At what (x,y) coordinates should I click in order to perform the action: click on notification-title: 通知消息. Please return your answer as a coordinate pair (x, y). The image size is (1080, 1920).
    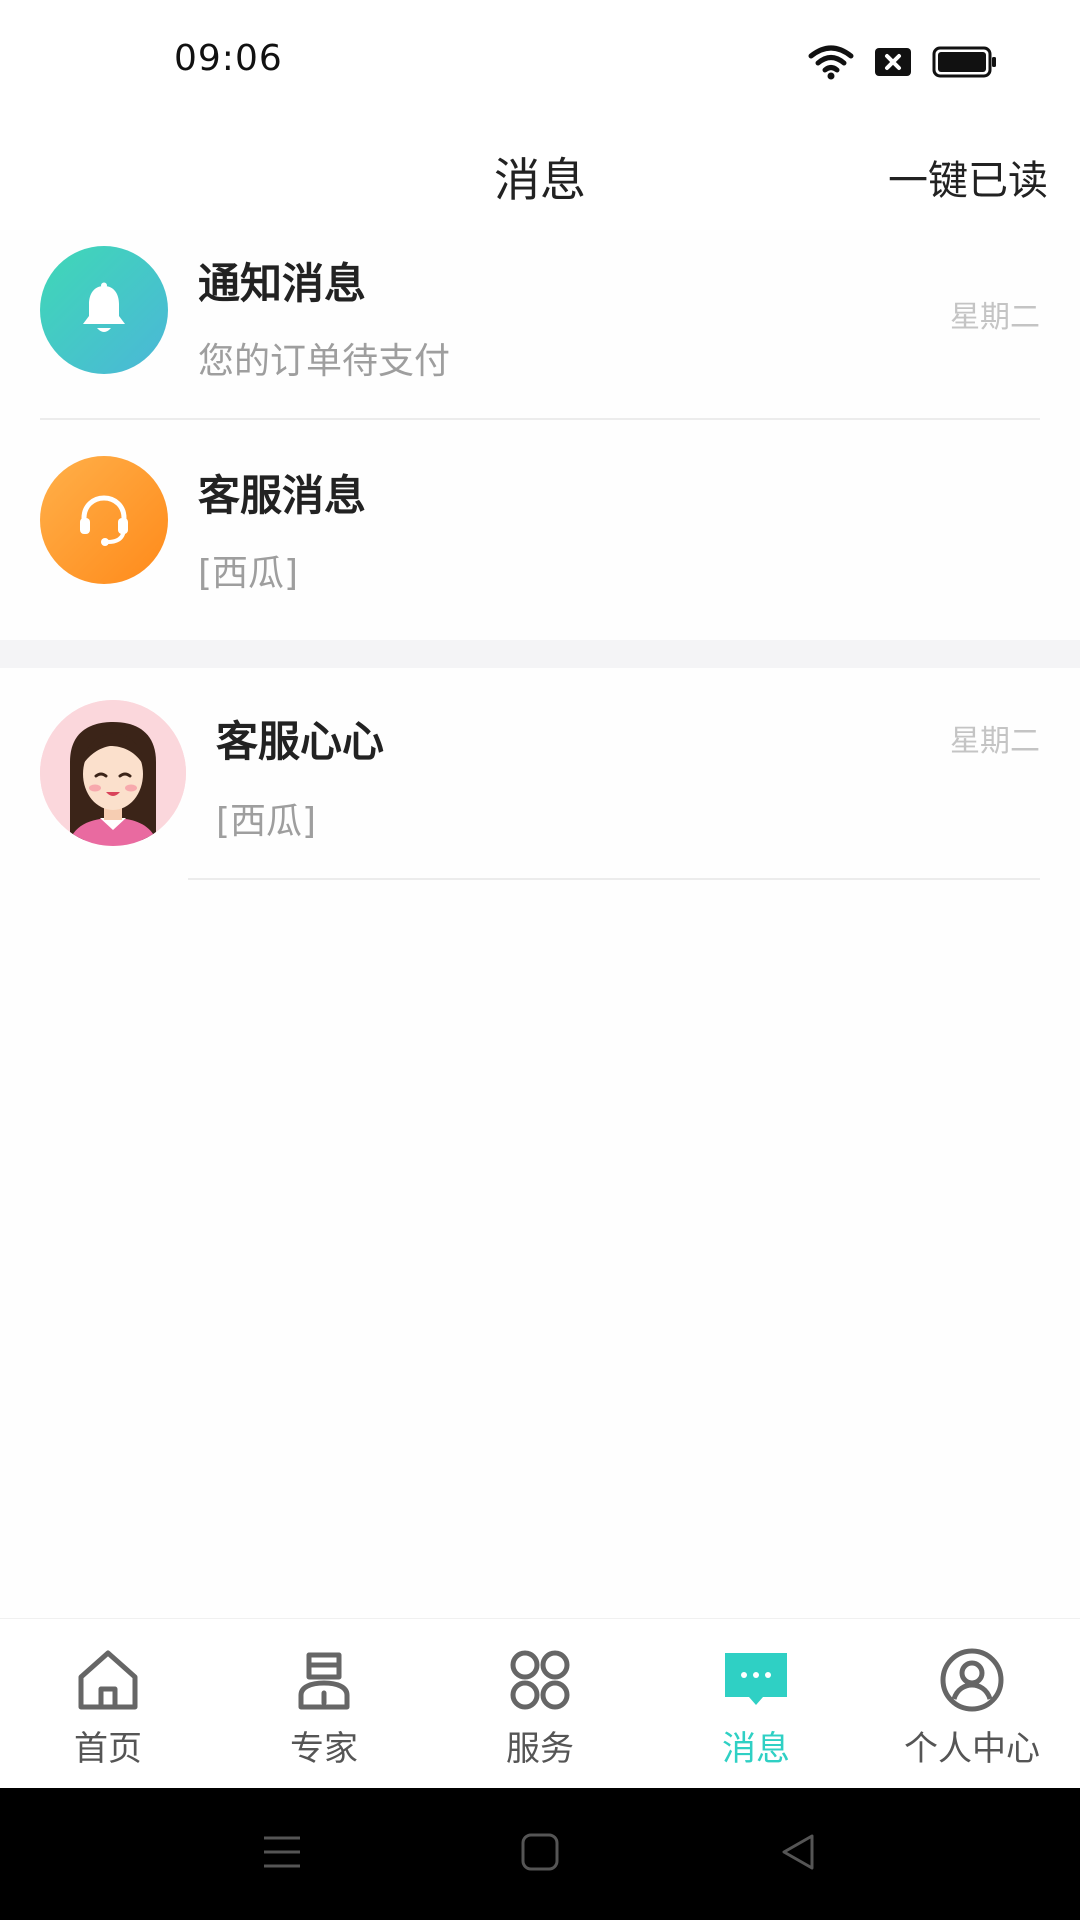
    Looking at the image, I should click on (282, 283).